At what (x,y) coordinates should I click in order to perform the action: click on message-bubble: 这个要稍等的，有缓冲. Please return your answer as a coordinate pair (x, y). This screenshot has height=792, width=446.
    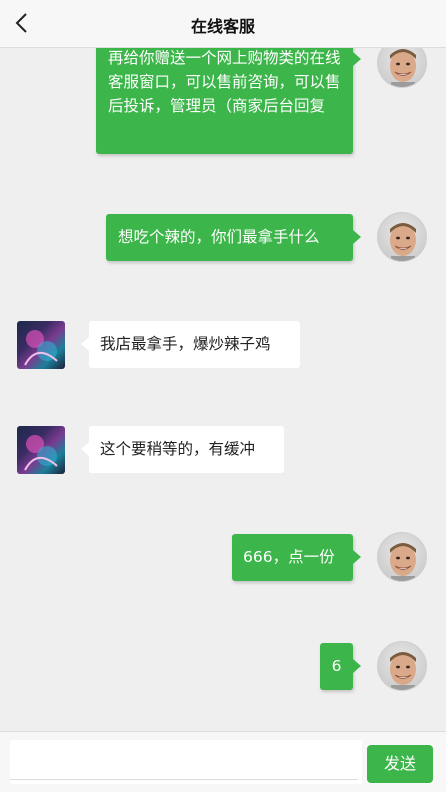
    Looking at the image, I should click on (186, 449).